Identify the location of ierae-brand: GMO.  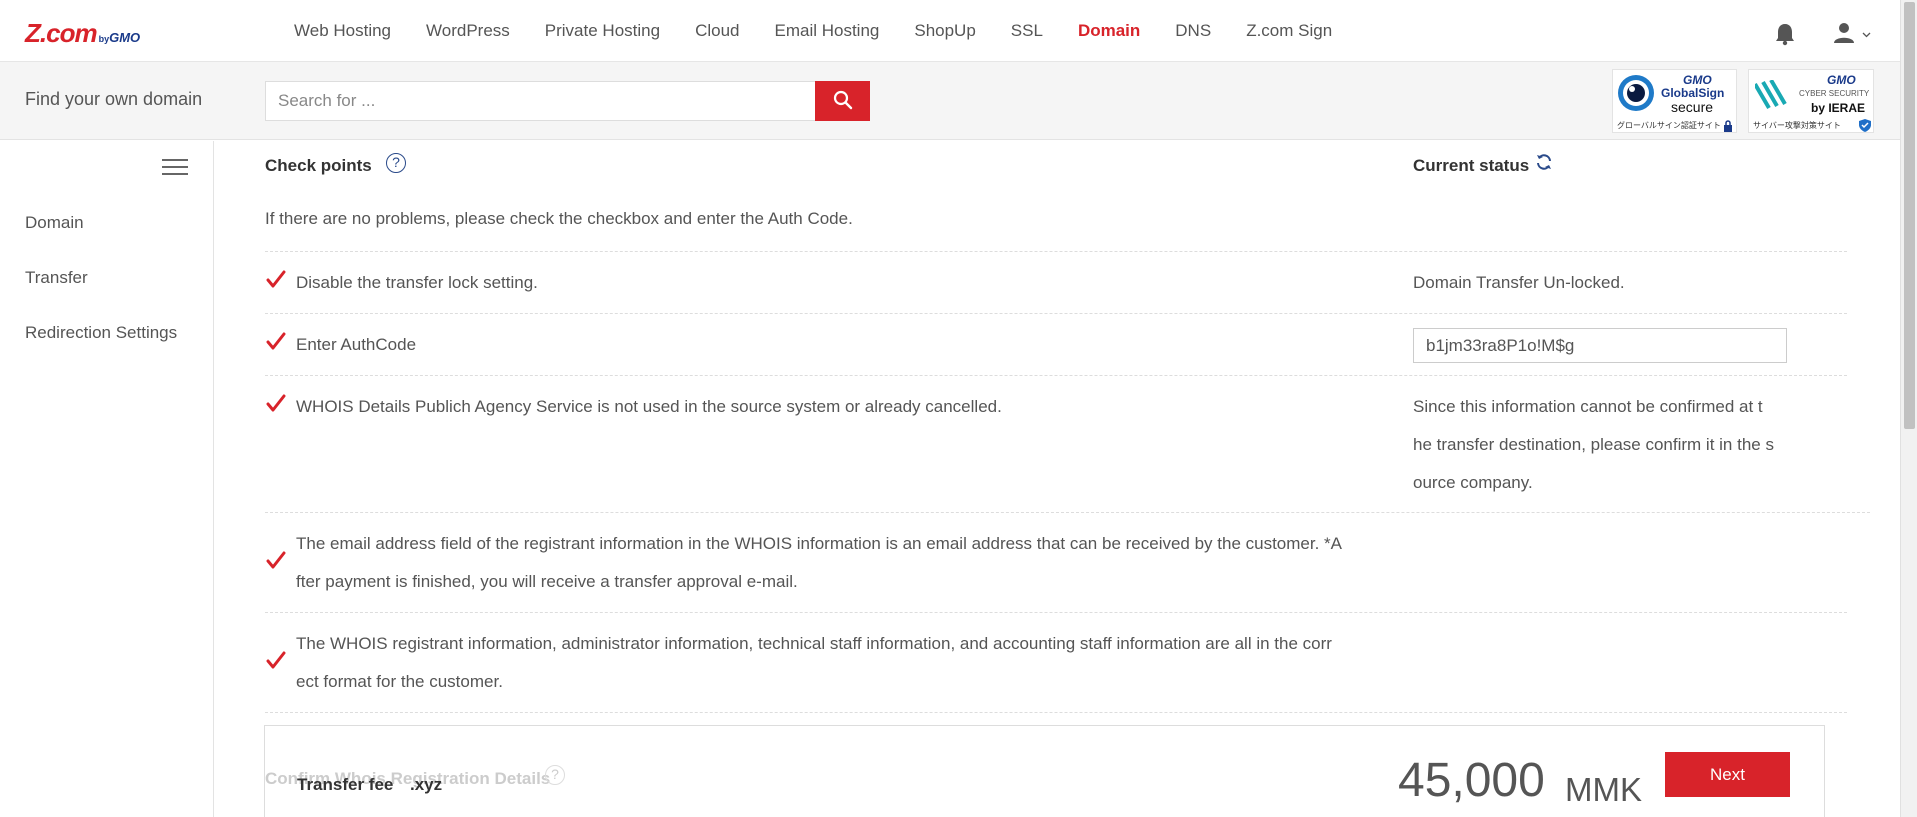
(1841, 80).